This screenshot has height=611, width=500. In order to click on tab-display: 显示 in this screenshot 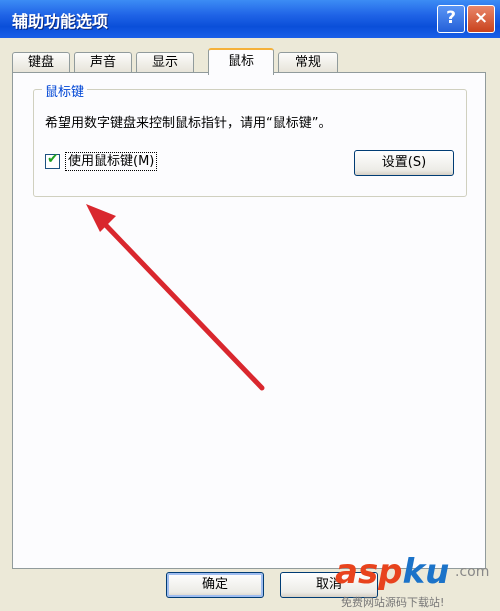, I will do `click(165, 62)`.